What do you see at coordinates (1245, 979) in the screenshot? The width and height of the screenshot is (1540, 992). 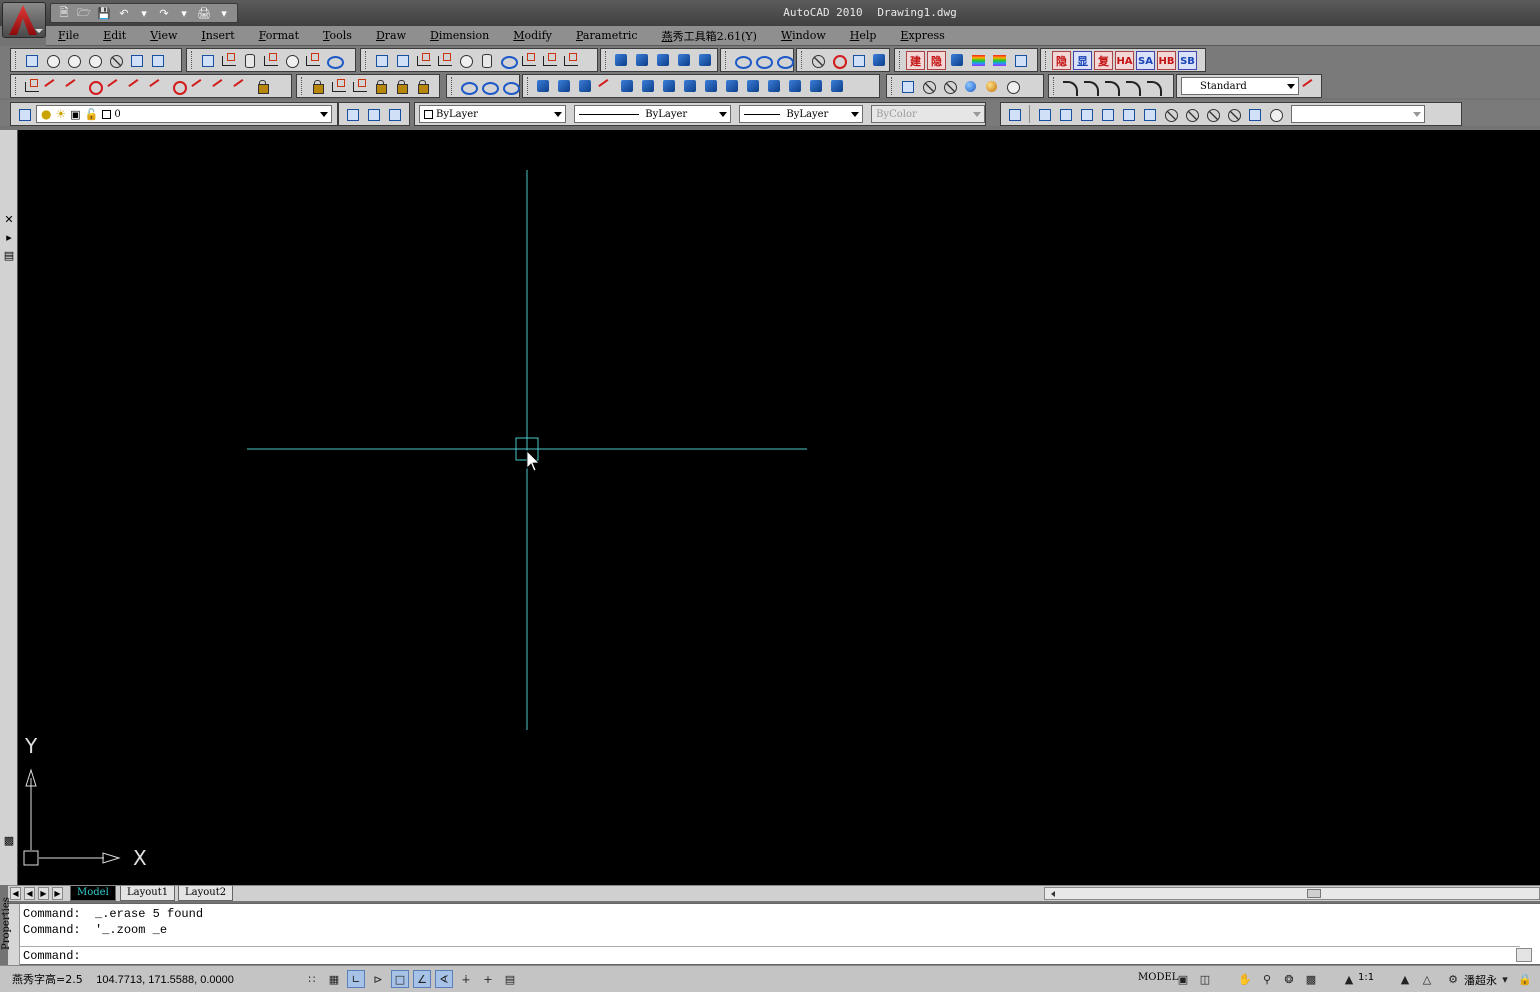 I see `pan-icon: ✋` at bounding box center [1245, 979].